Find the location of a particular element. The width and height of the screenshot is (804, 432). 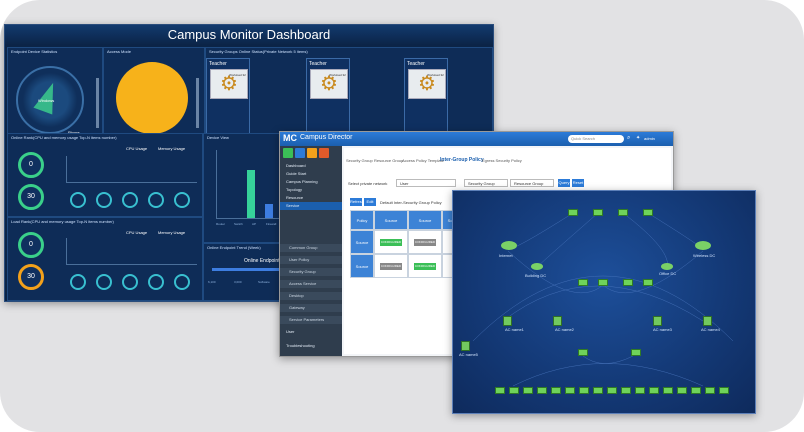

rank-gauge: 30 is located at coordinates (31, 277).